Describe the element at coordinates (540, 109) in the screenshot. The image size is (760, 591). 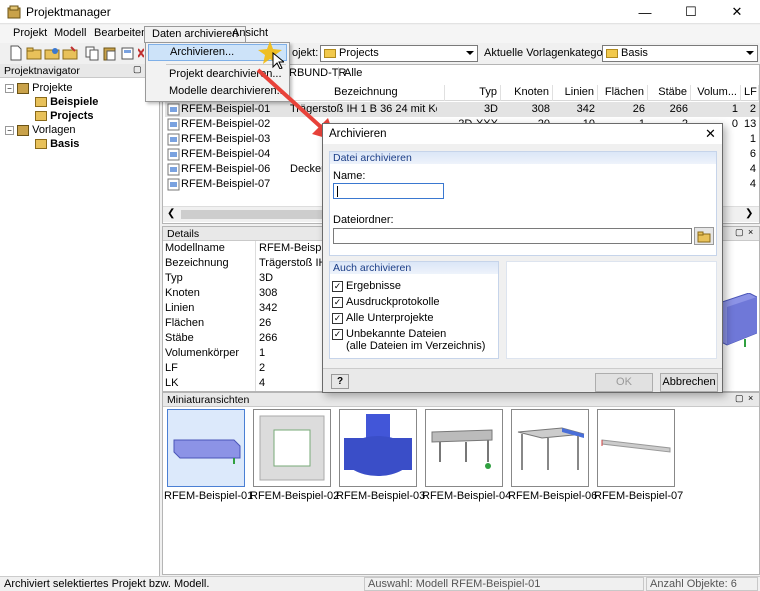
I see `row-knoten: 308` at that location.